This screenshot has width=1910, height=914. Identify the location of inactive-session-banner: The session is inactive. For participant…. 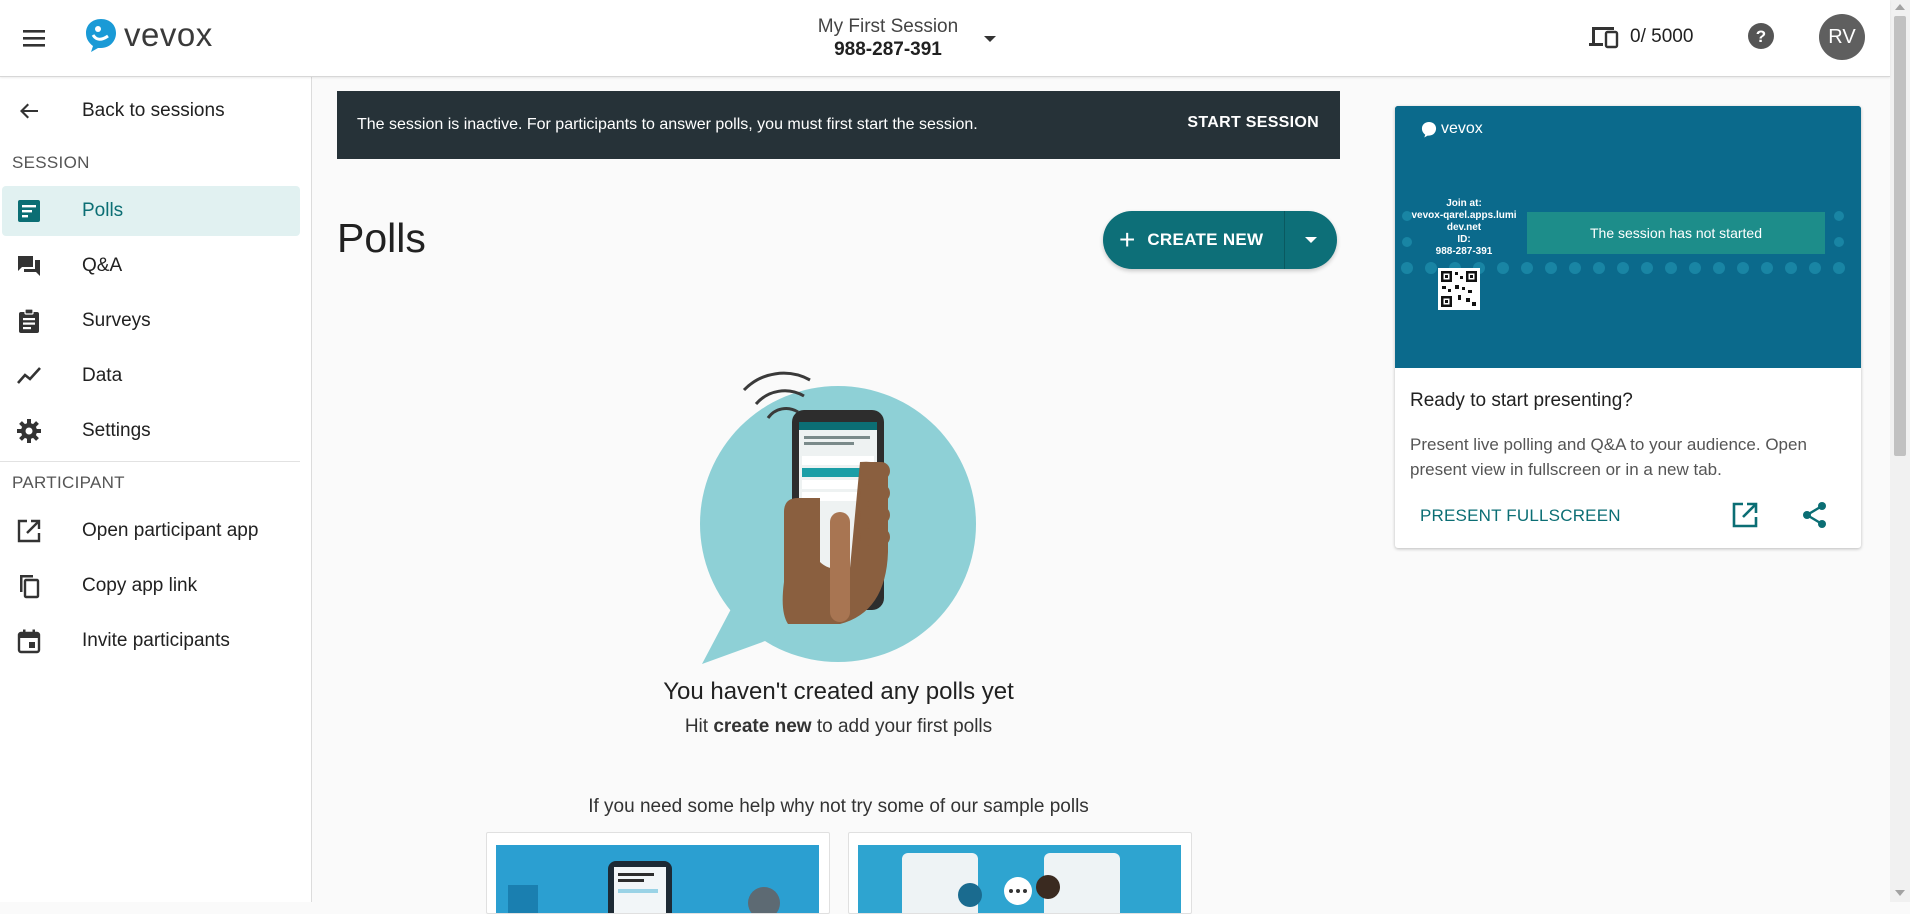
(838, 125).